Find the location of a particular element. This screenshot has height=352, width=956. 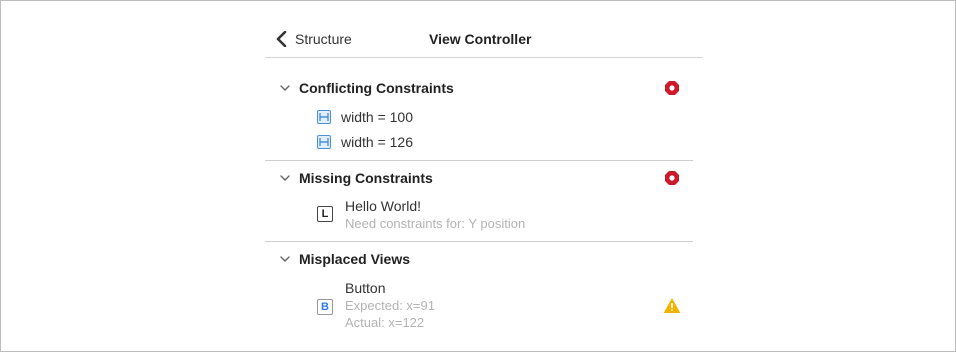

view-name: Hello World! is located at coordinates (383, 206).